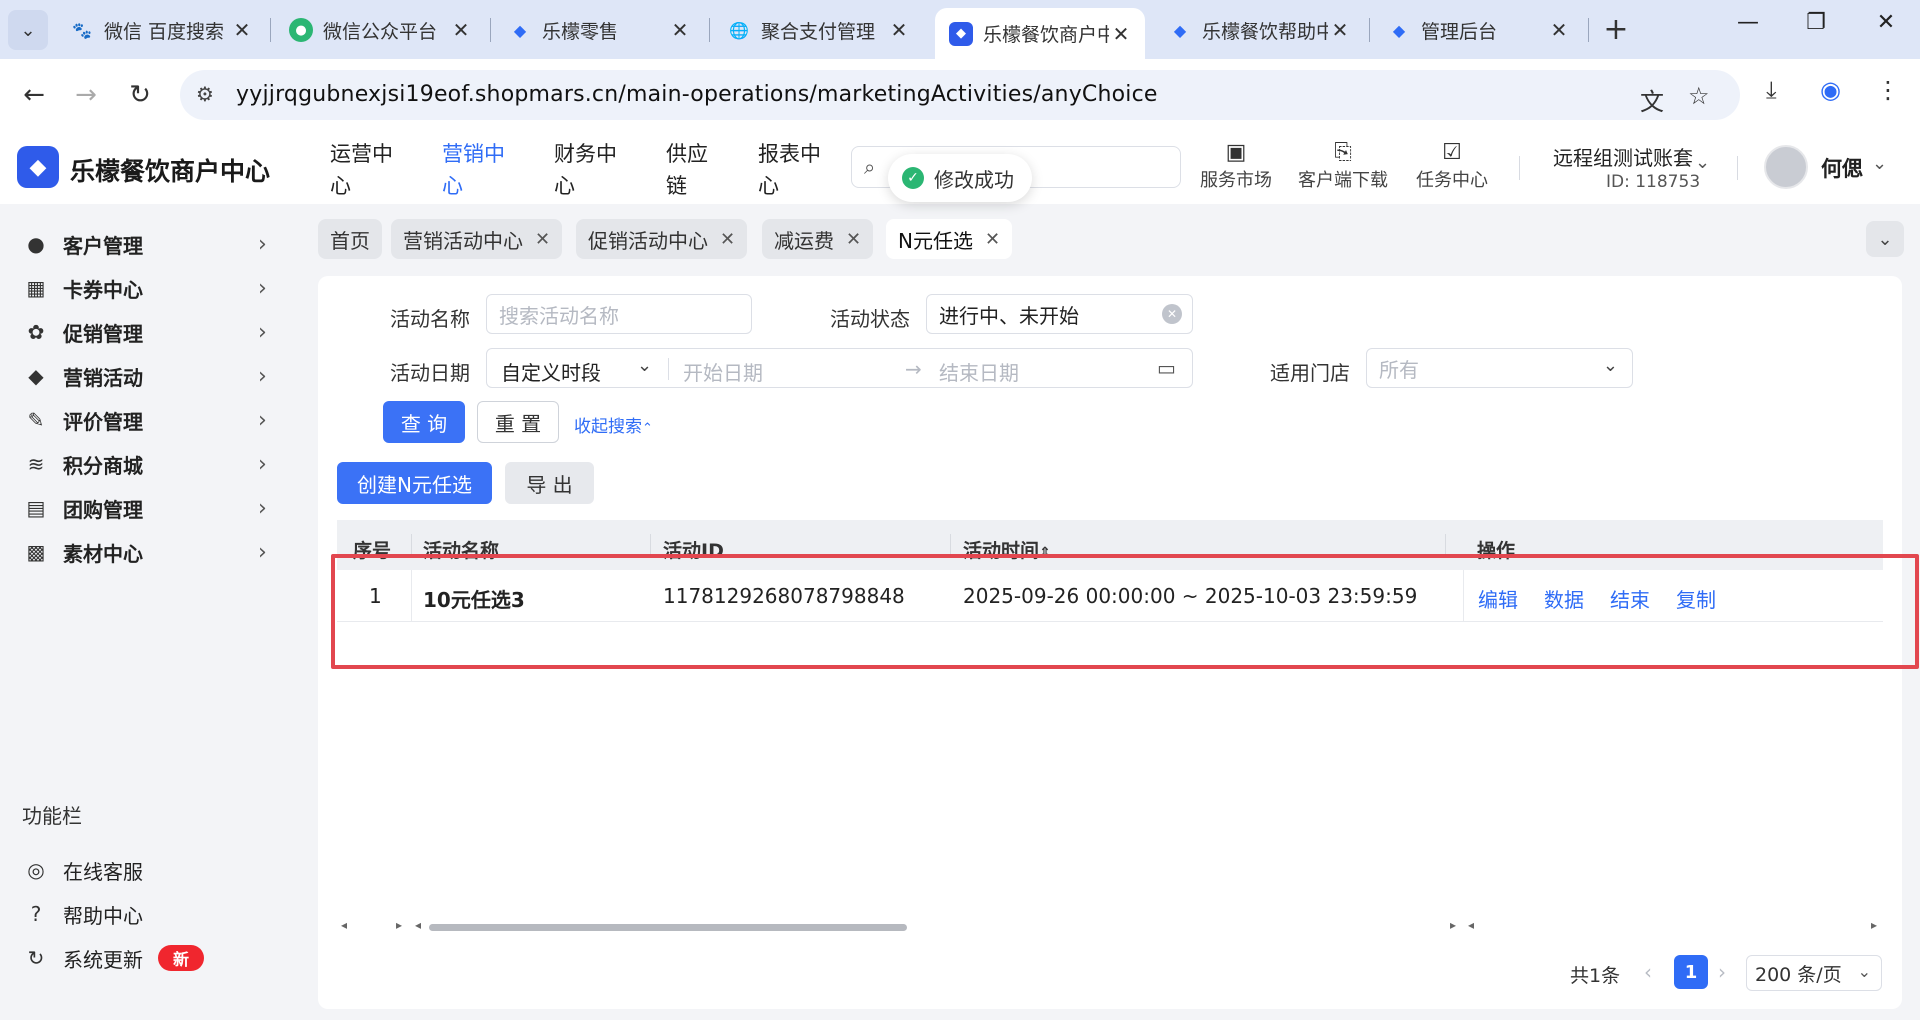  I want to click on sidebar-item-points-mall: ≋ 积分商城 ›, so click(150, 464).